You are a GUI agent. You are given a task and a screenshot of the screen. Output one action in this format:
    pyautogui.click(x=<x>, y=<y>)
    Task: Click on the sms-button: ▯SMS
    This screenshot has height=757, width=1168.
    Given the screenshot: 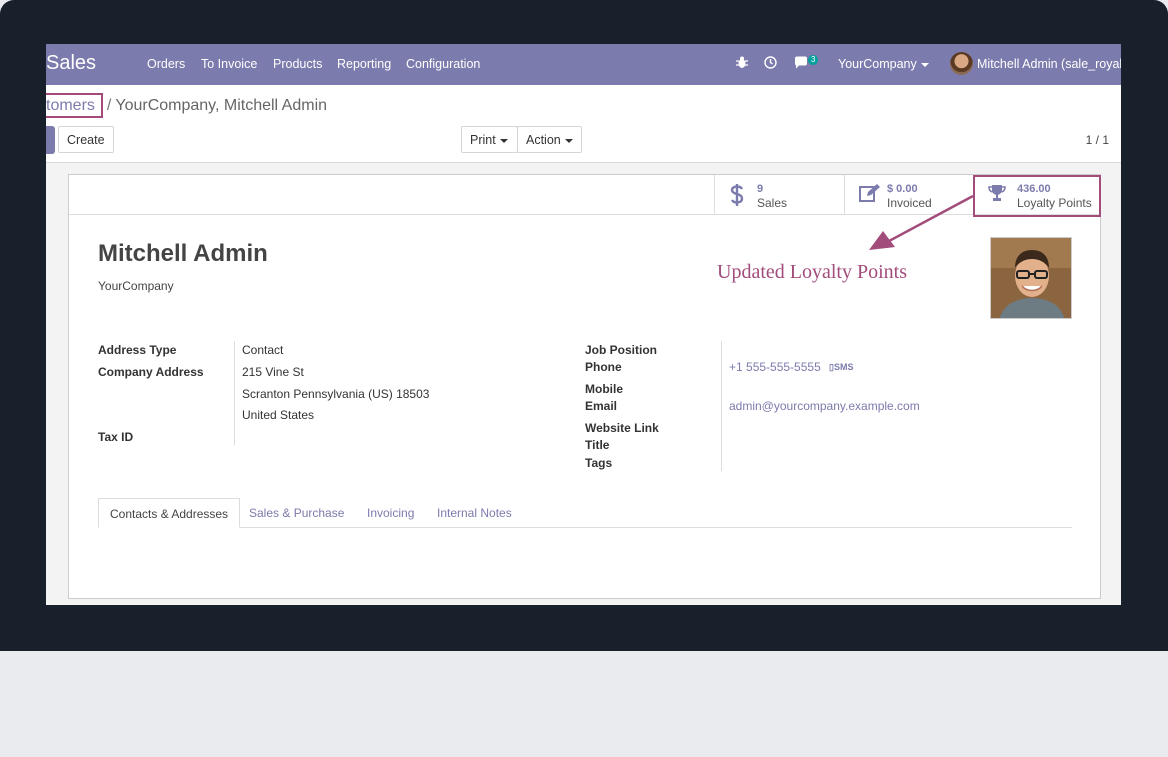 What is the action you would take?
    pyautogui.click(x=841, y=367)
    